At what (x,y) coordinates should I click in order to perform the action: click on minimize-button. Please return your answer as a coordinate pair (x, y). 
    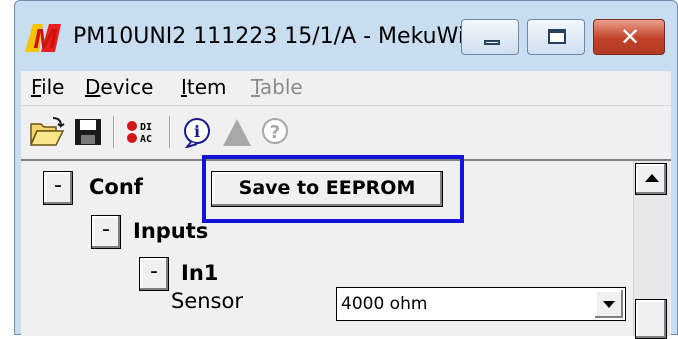
    Looking at the image, I should click on (490, 37).